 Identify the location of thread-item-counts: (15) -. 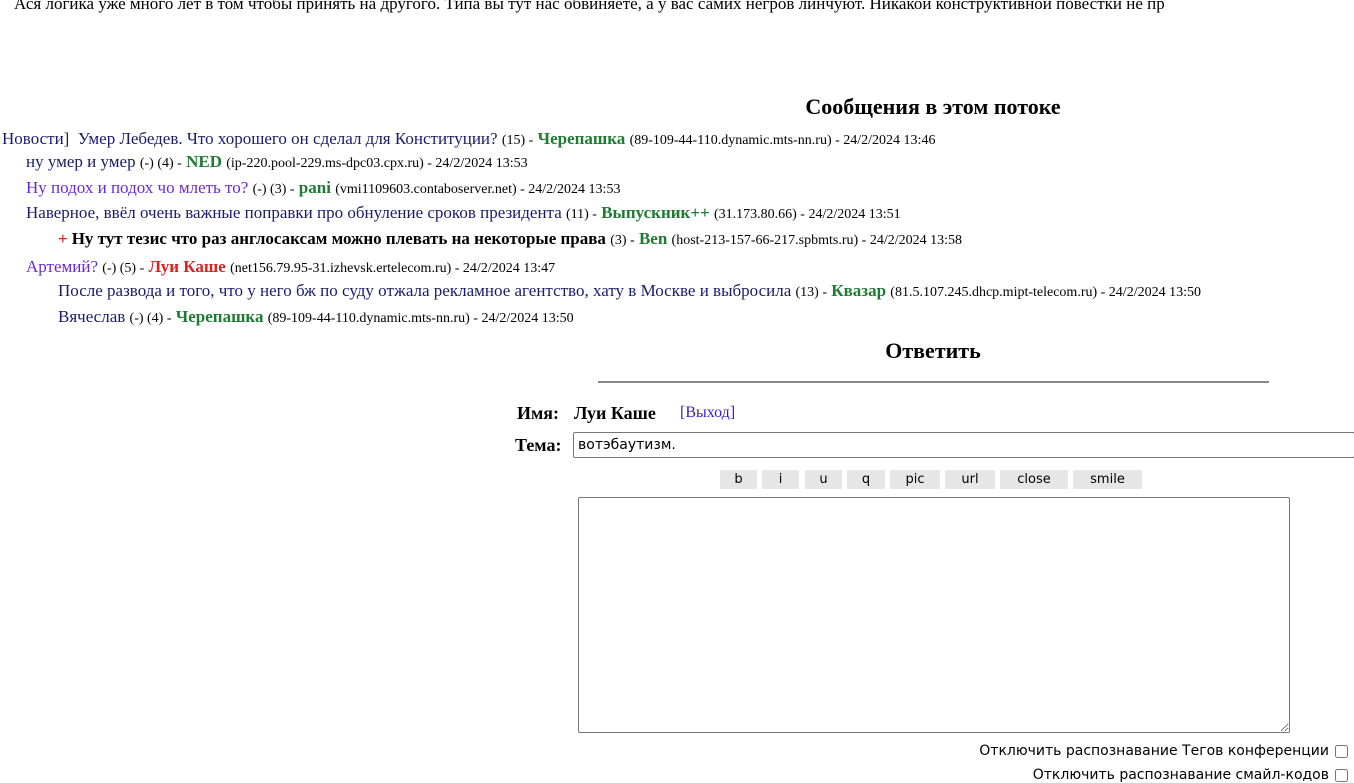
(517, 140).